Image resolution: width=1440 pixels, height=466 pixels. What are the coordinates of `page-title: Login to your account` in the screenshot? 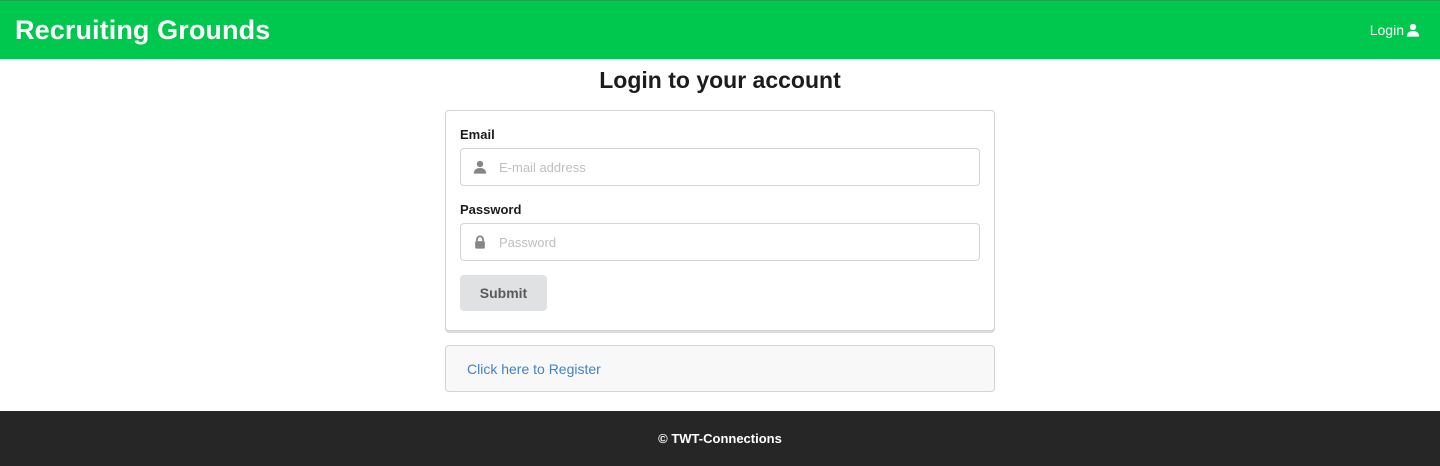 It's located at (720, 80).